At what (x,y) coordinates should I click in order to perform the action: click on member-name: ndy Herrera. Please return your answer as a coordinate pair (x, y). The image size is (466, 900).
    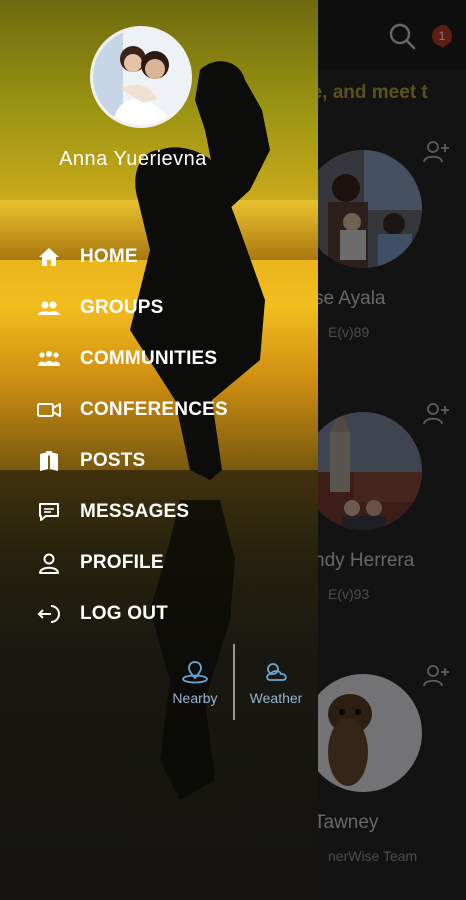
    Looking at the image, I should click on (364, 560).